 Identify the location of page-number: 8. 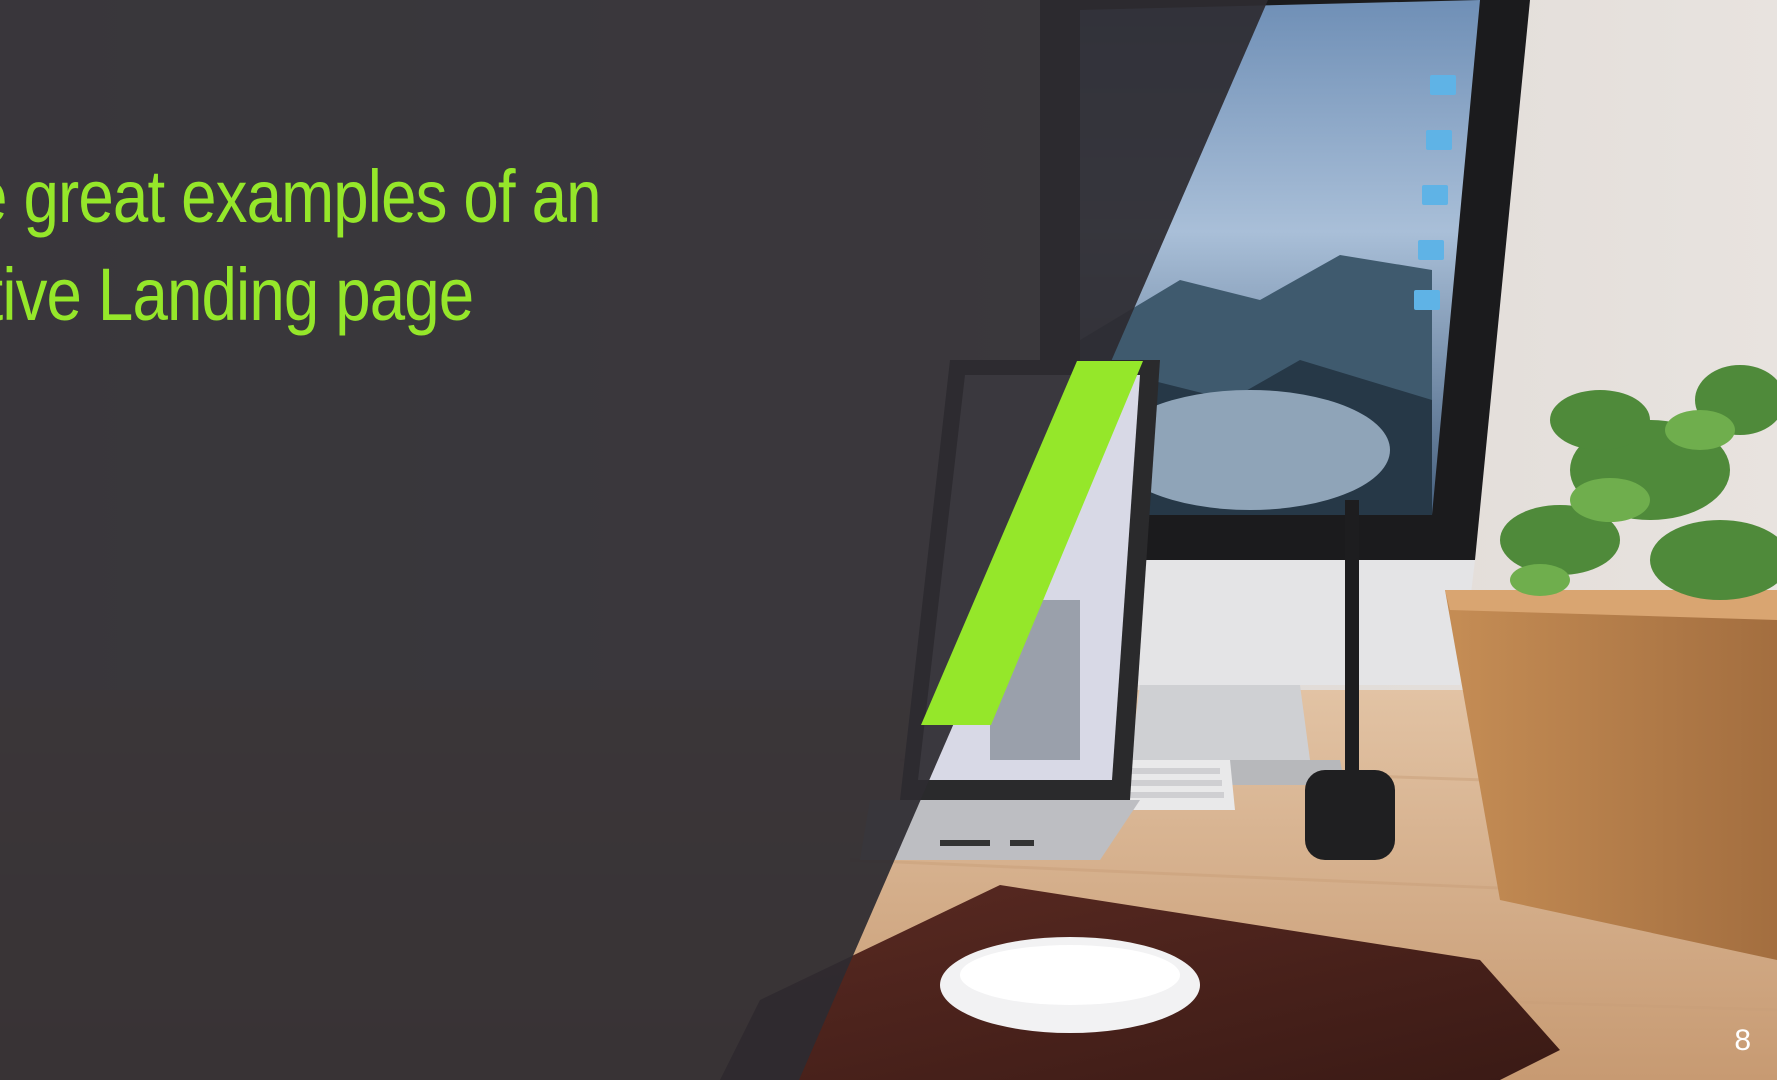
(1742, 1040).